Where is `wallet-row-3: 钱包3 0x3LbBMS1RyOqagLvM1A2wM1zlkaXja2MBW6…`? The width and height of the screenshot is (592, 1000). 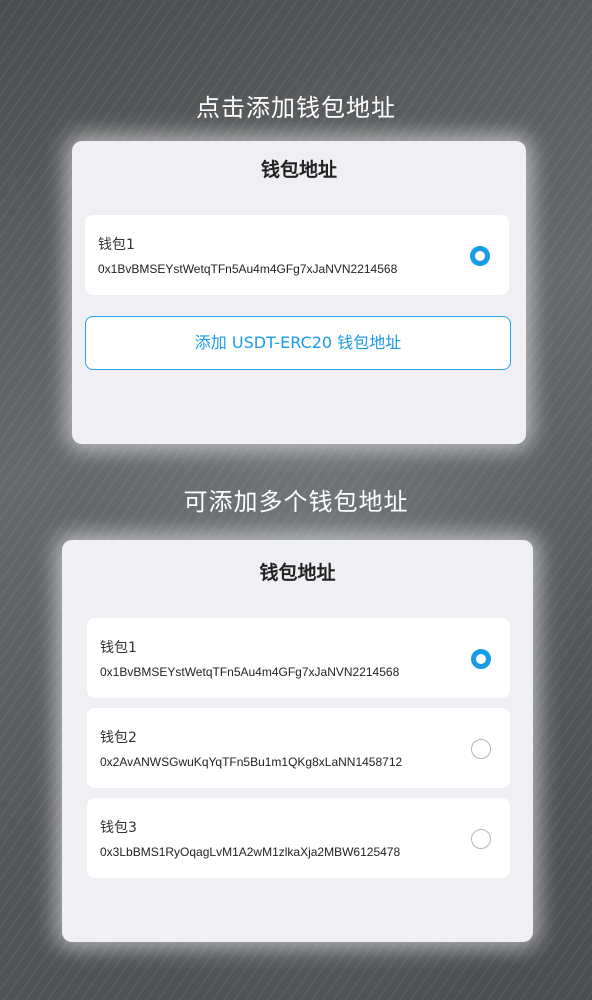
wallet-row-3: 钱包3 0x3LbBMS1RyOqagLvM1A2wM1zlkaXja2MBW6… is located at coordinates (298, 838).